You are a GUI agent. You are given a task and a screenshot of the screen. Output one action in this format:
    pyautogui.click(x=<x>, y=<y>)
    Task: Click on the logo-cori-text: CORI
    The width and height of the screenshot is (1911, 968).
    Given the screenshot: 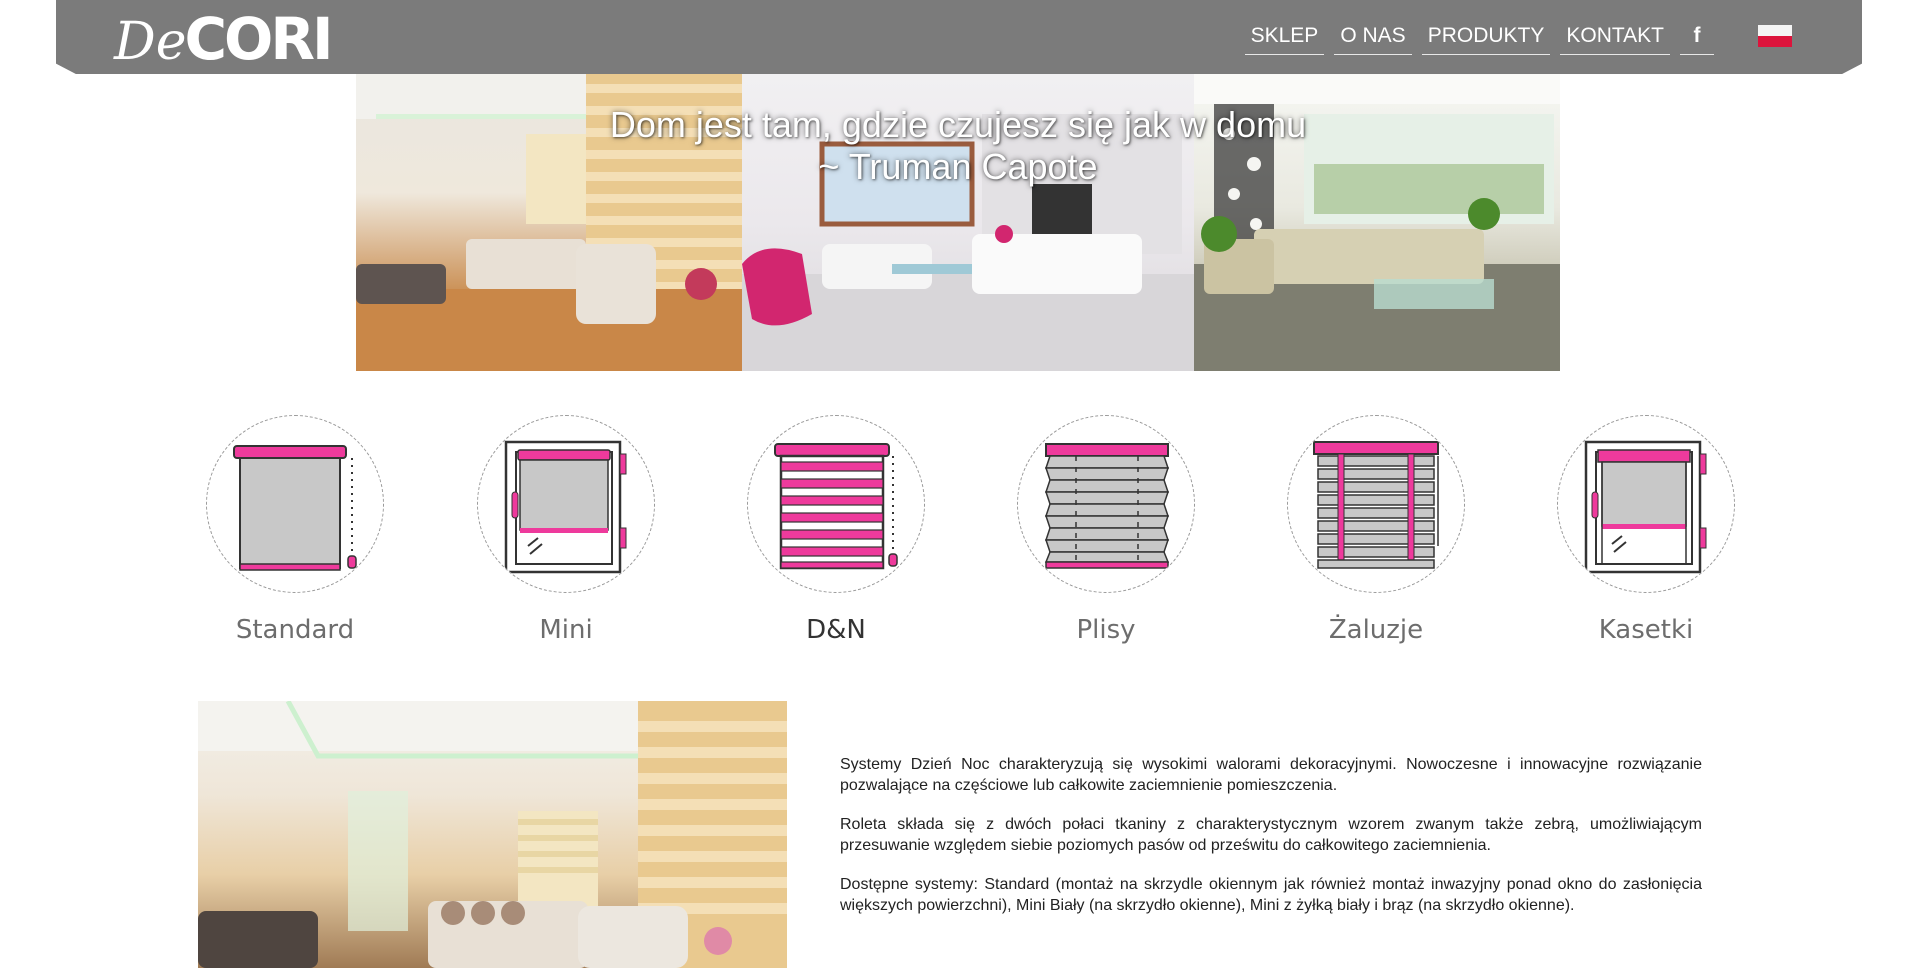 What is the action you would take?
    pyautogui.click(x=258, y=39)
    